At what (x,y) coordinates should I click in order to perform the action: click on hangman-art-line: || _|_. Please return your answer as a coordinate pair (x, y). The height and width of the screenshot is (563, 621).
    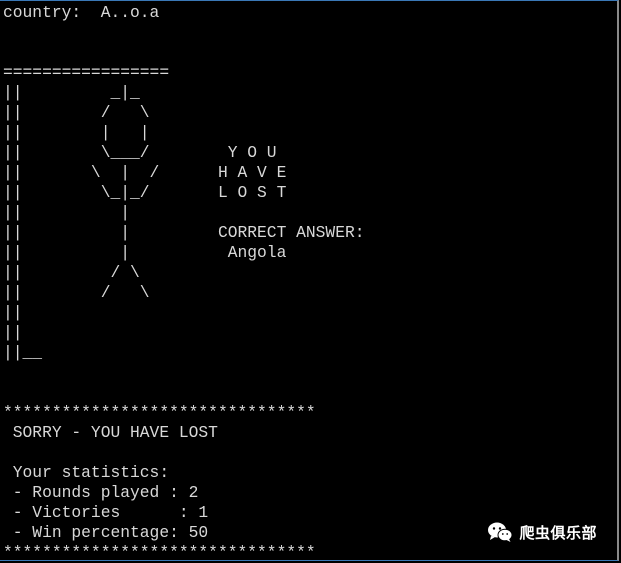
    Looking at the image, I should click on (71, 92).